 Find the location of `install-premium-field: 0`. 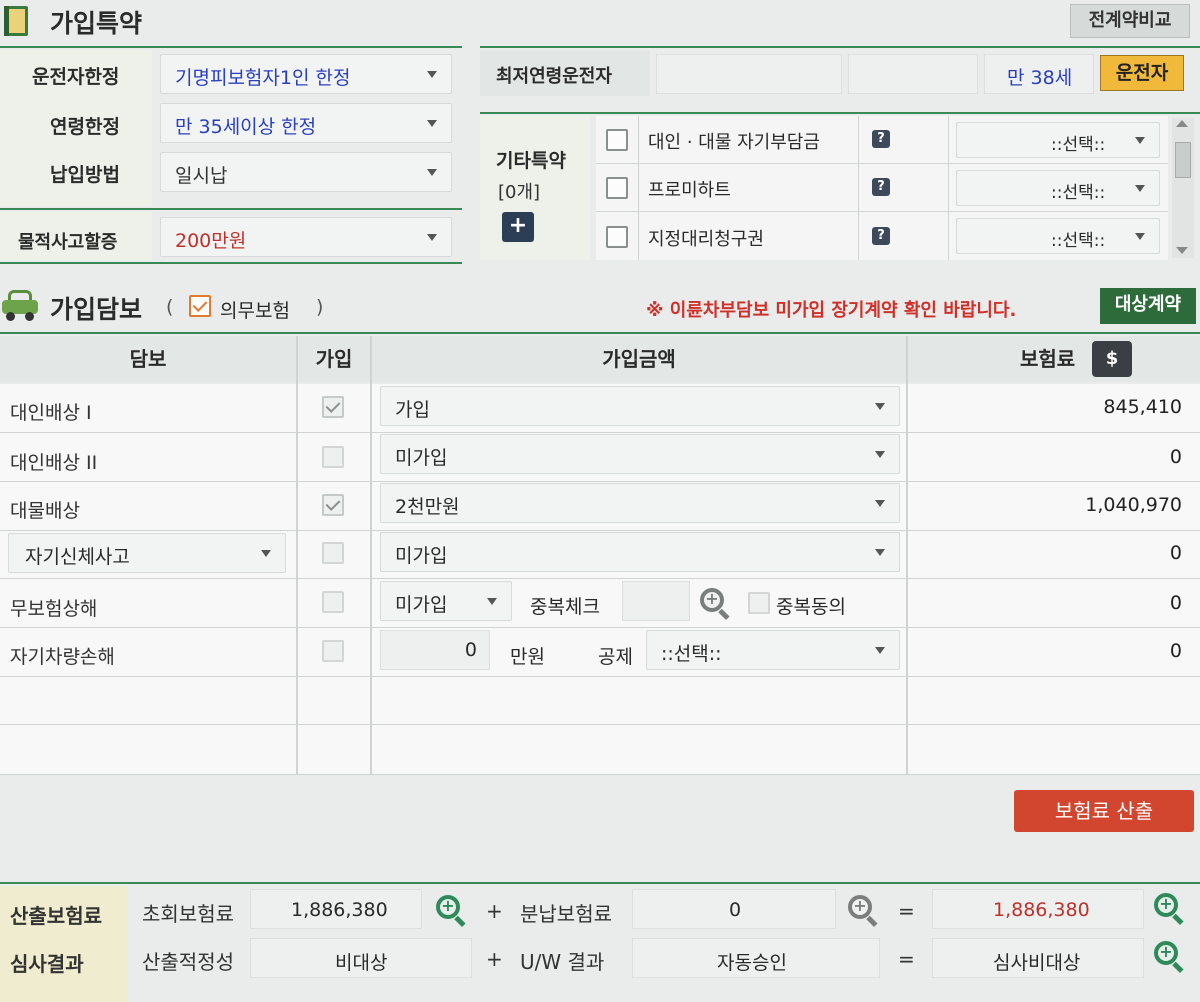

install-premium-field: 0 is located at coordinates (734, 909).